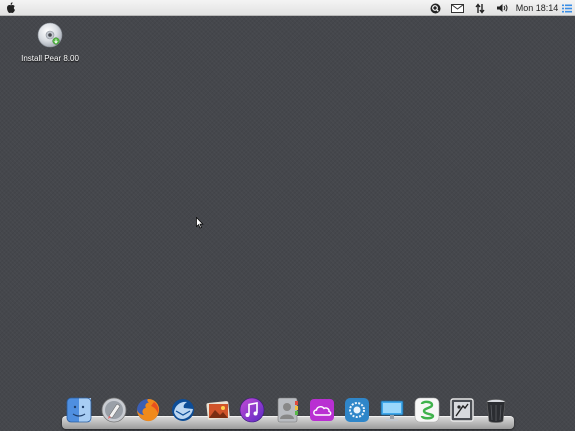 The image size is (575, 431). What do you see at coordinates (537, 8) in the screenshot?
I see `menu-bar-clock: Mon 18:14` at bounding box center [537, 8].